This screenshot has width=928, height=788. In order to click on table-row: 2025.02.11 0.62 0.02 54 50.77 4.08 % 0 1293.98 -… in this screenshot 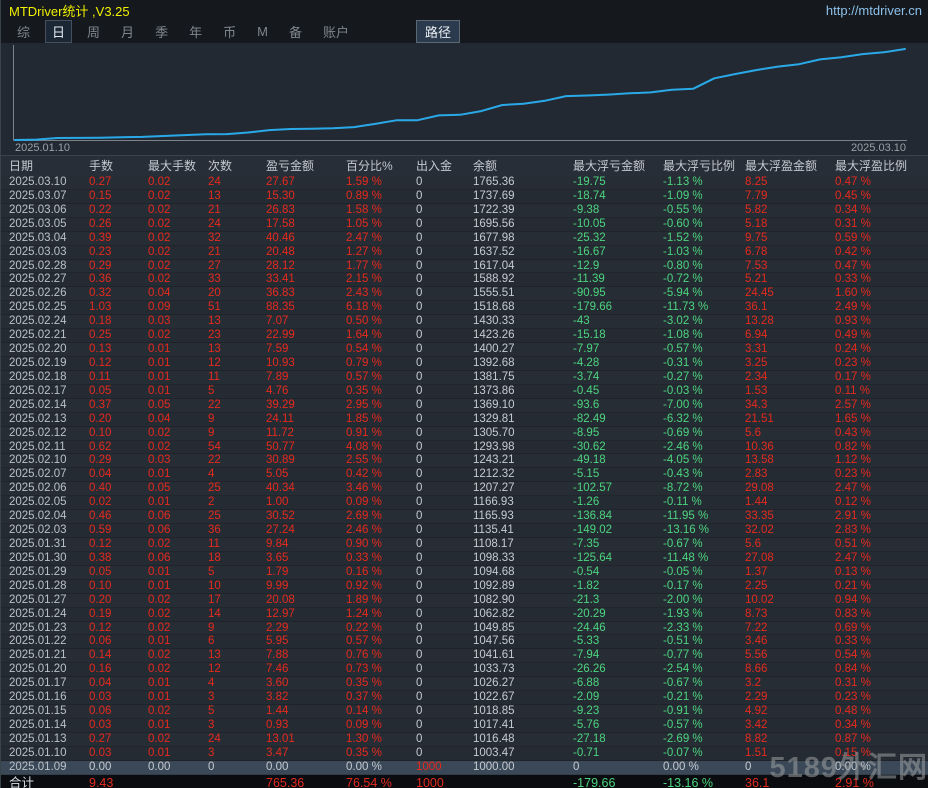, I will do `click(464, 447)`.